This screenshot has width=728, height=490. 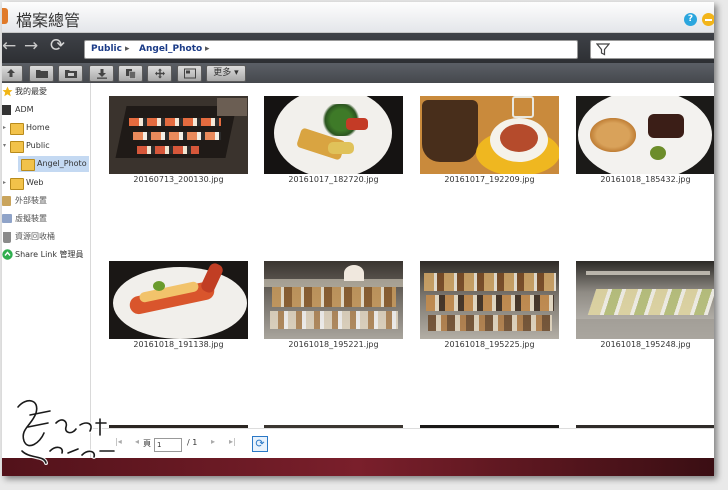 I want to click on sidebar-item-virtual-devices: 虛擬裝置, so click(x=46, y=219).